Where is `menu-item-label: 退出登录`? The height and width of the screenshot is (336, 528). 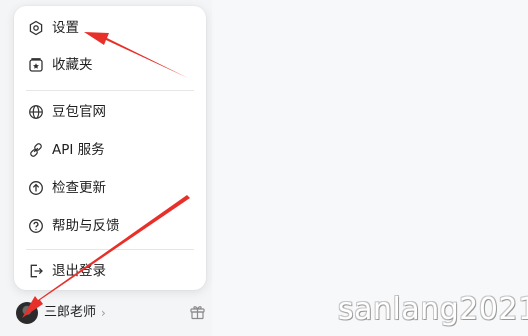
menu-item-label: 退出登录 is located at coordinates (79, 271).